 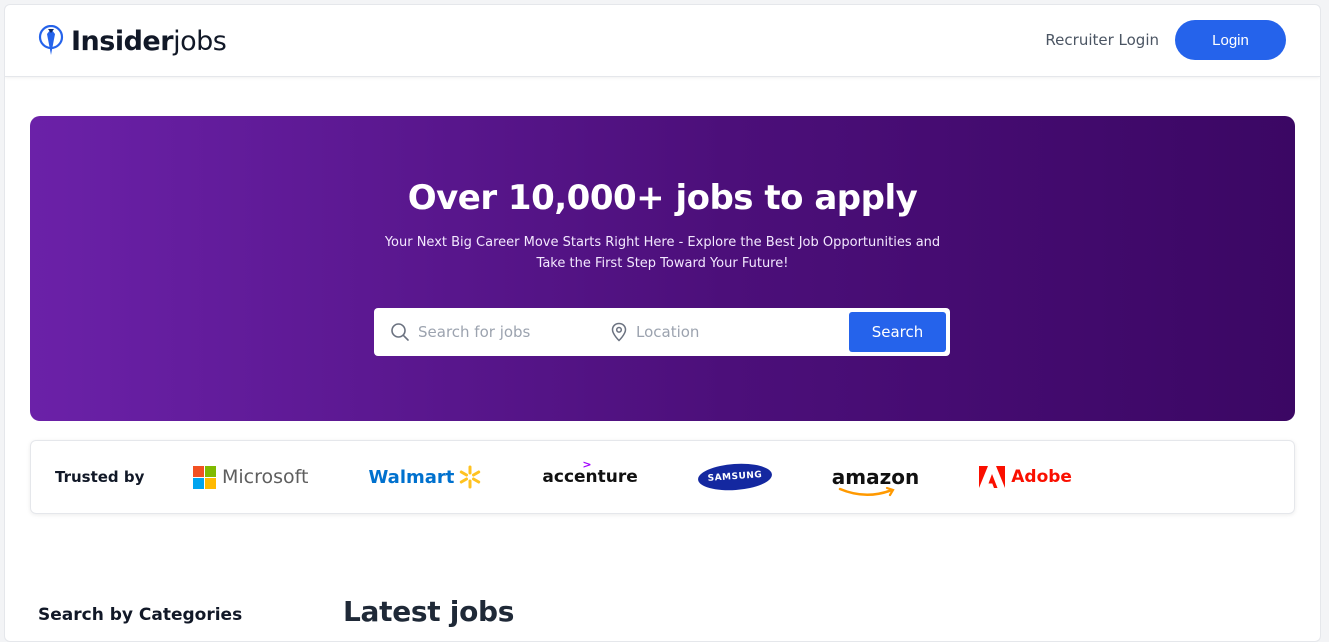 I want to click on tie-pin-icon, so click(x=51, y=40).